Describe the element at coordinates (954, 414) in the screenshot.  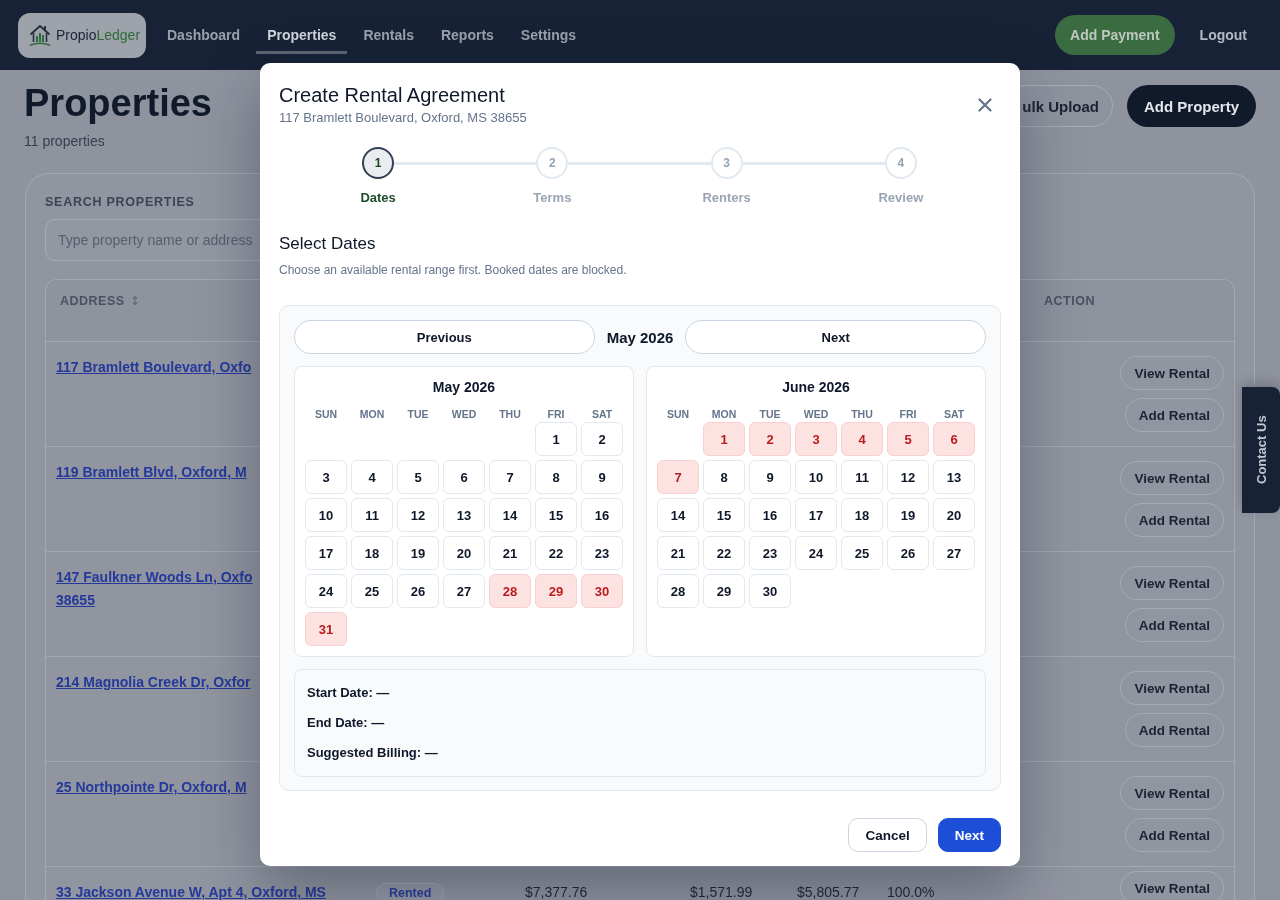
I see `weekday-label: SAT` at that location.